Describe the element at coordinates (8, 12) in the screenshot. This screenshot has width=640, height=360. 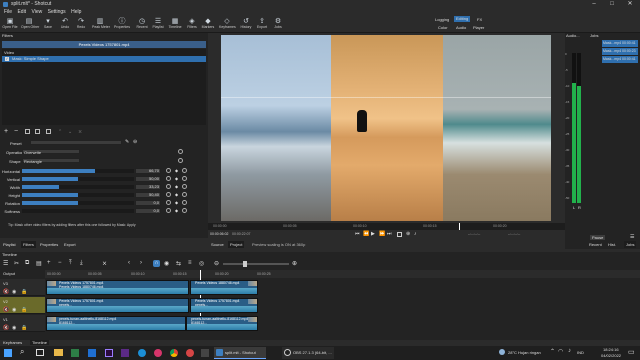
I see `menu-file: File` at that location.